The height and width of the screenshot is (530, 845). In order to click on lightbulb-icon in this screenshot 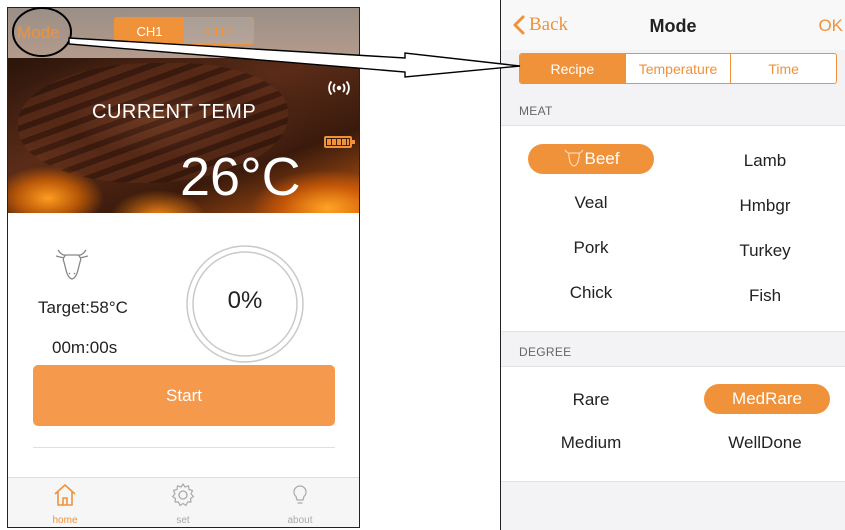, I will do `click(300, 494)`.